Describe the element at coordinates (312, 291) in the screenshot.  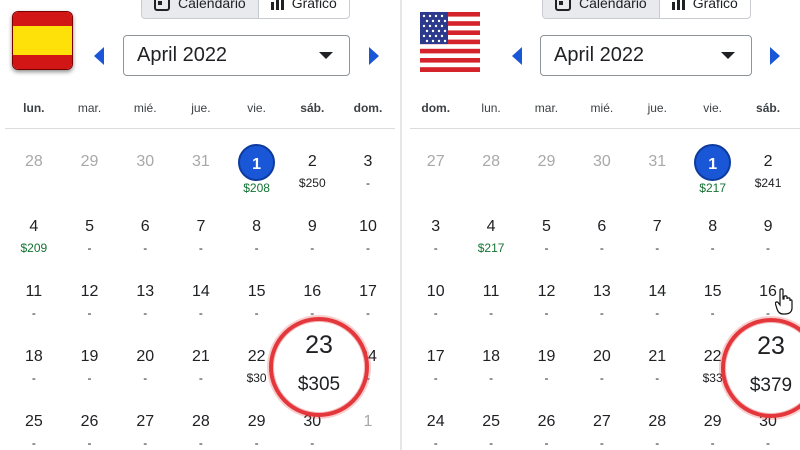
I see `day-number: 16` at that location.